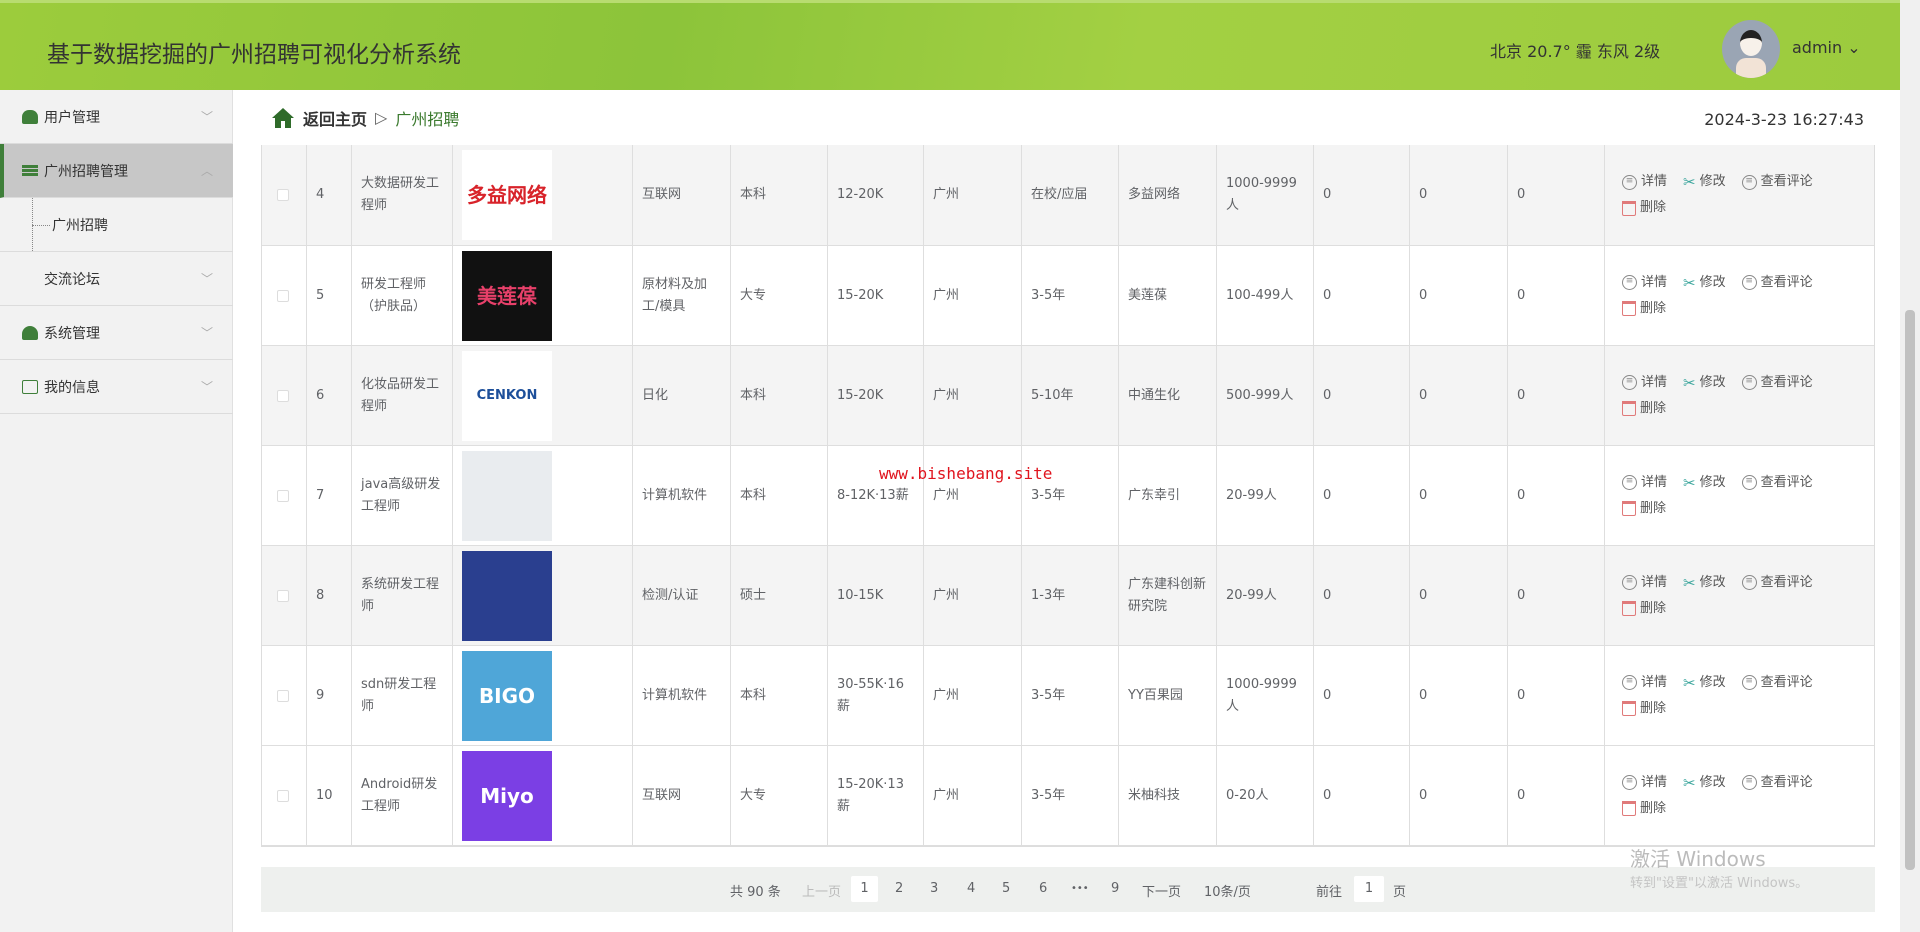 The image size is (1920, 932). I want to click on actions-cell: ≡ 详情 ✂ 修改 ≡ 查看评论删除, so click(1739, 195).